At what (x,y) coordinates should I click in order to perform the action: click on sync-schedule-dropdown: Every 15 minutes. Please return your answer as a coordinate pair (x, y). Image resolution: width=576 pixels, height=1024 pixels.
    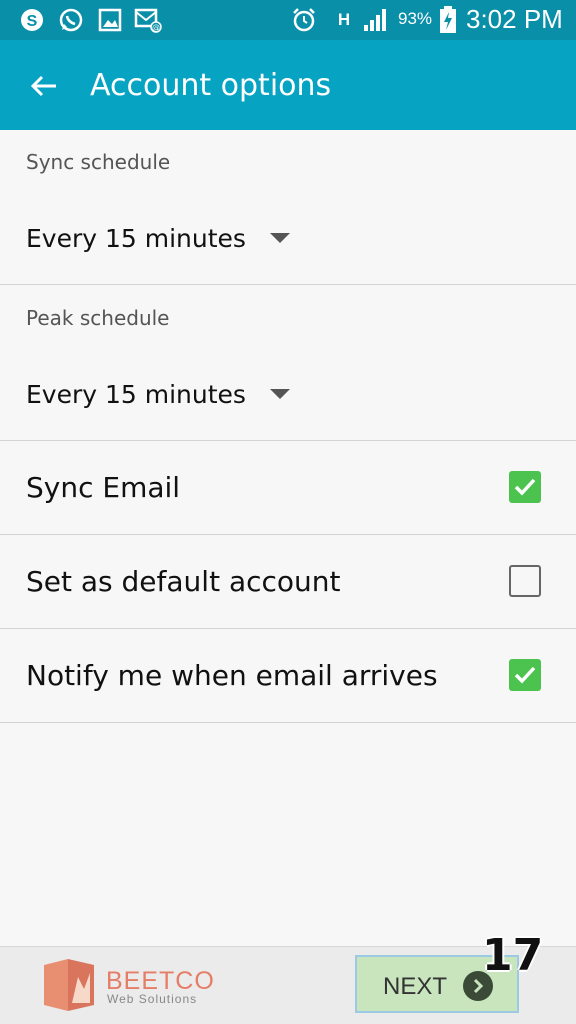
    Looking at the image, I should click on (158, 238).